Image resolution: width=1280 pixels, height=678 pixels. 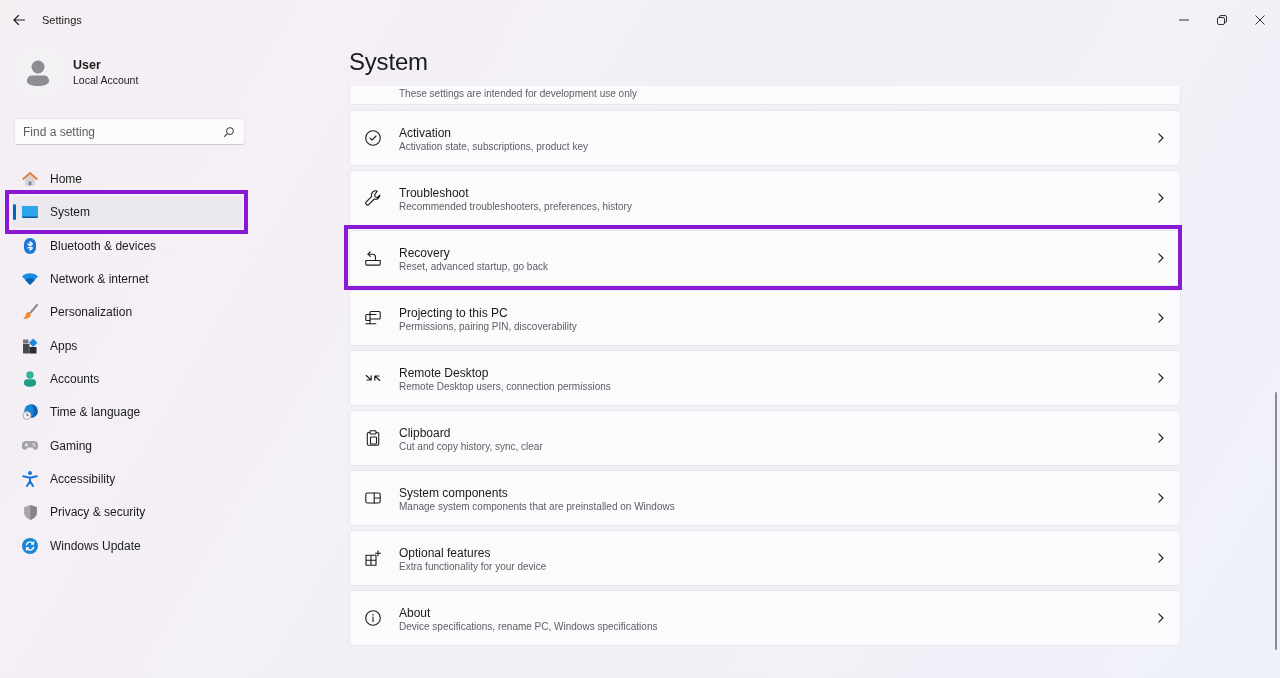 I want to click on search-field: Find a setting, so click(x=129, y=131).